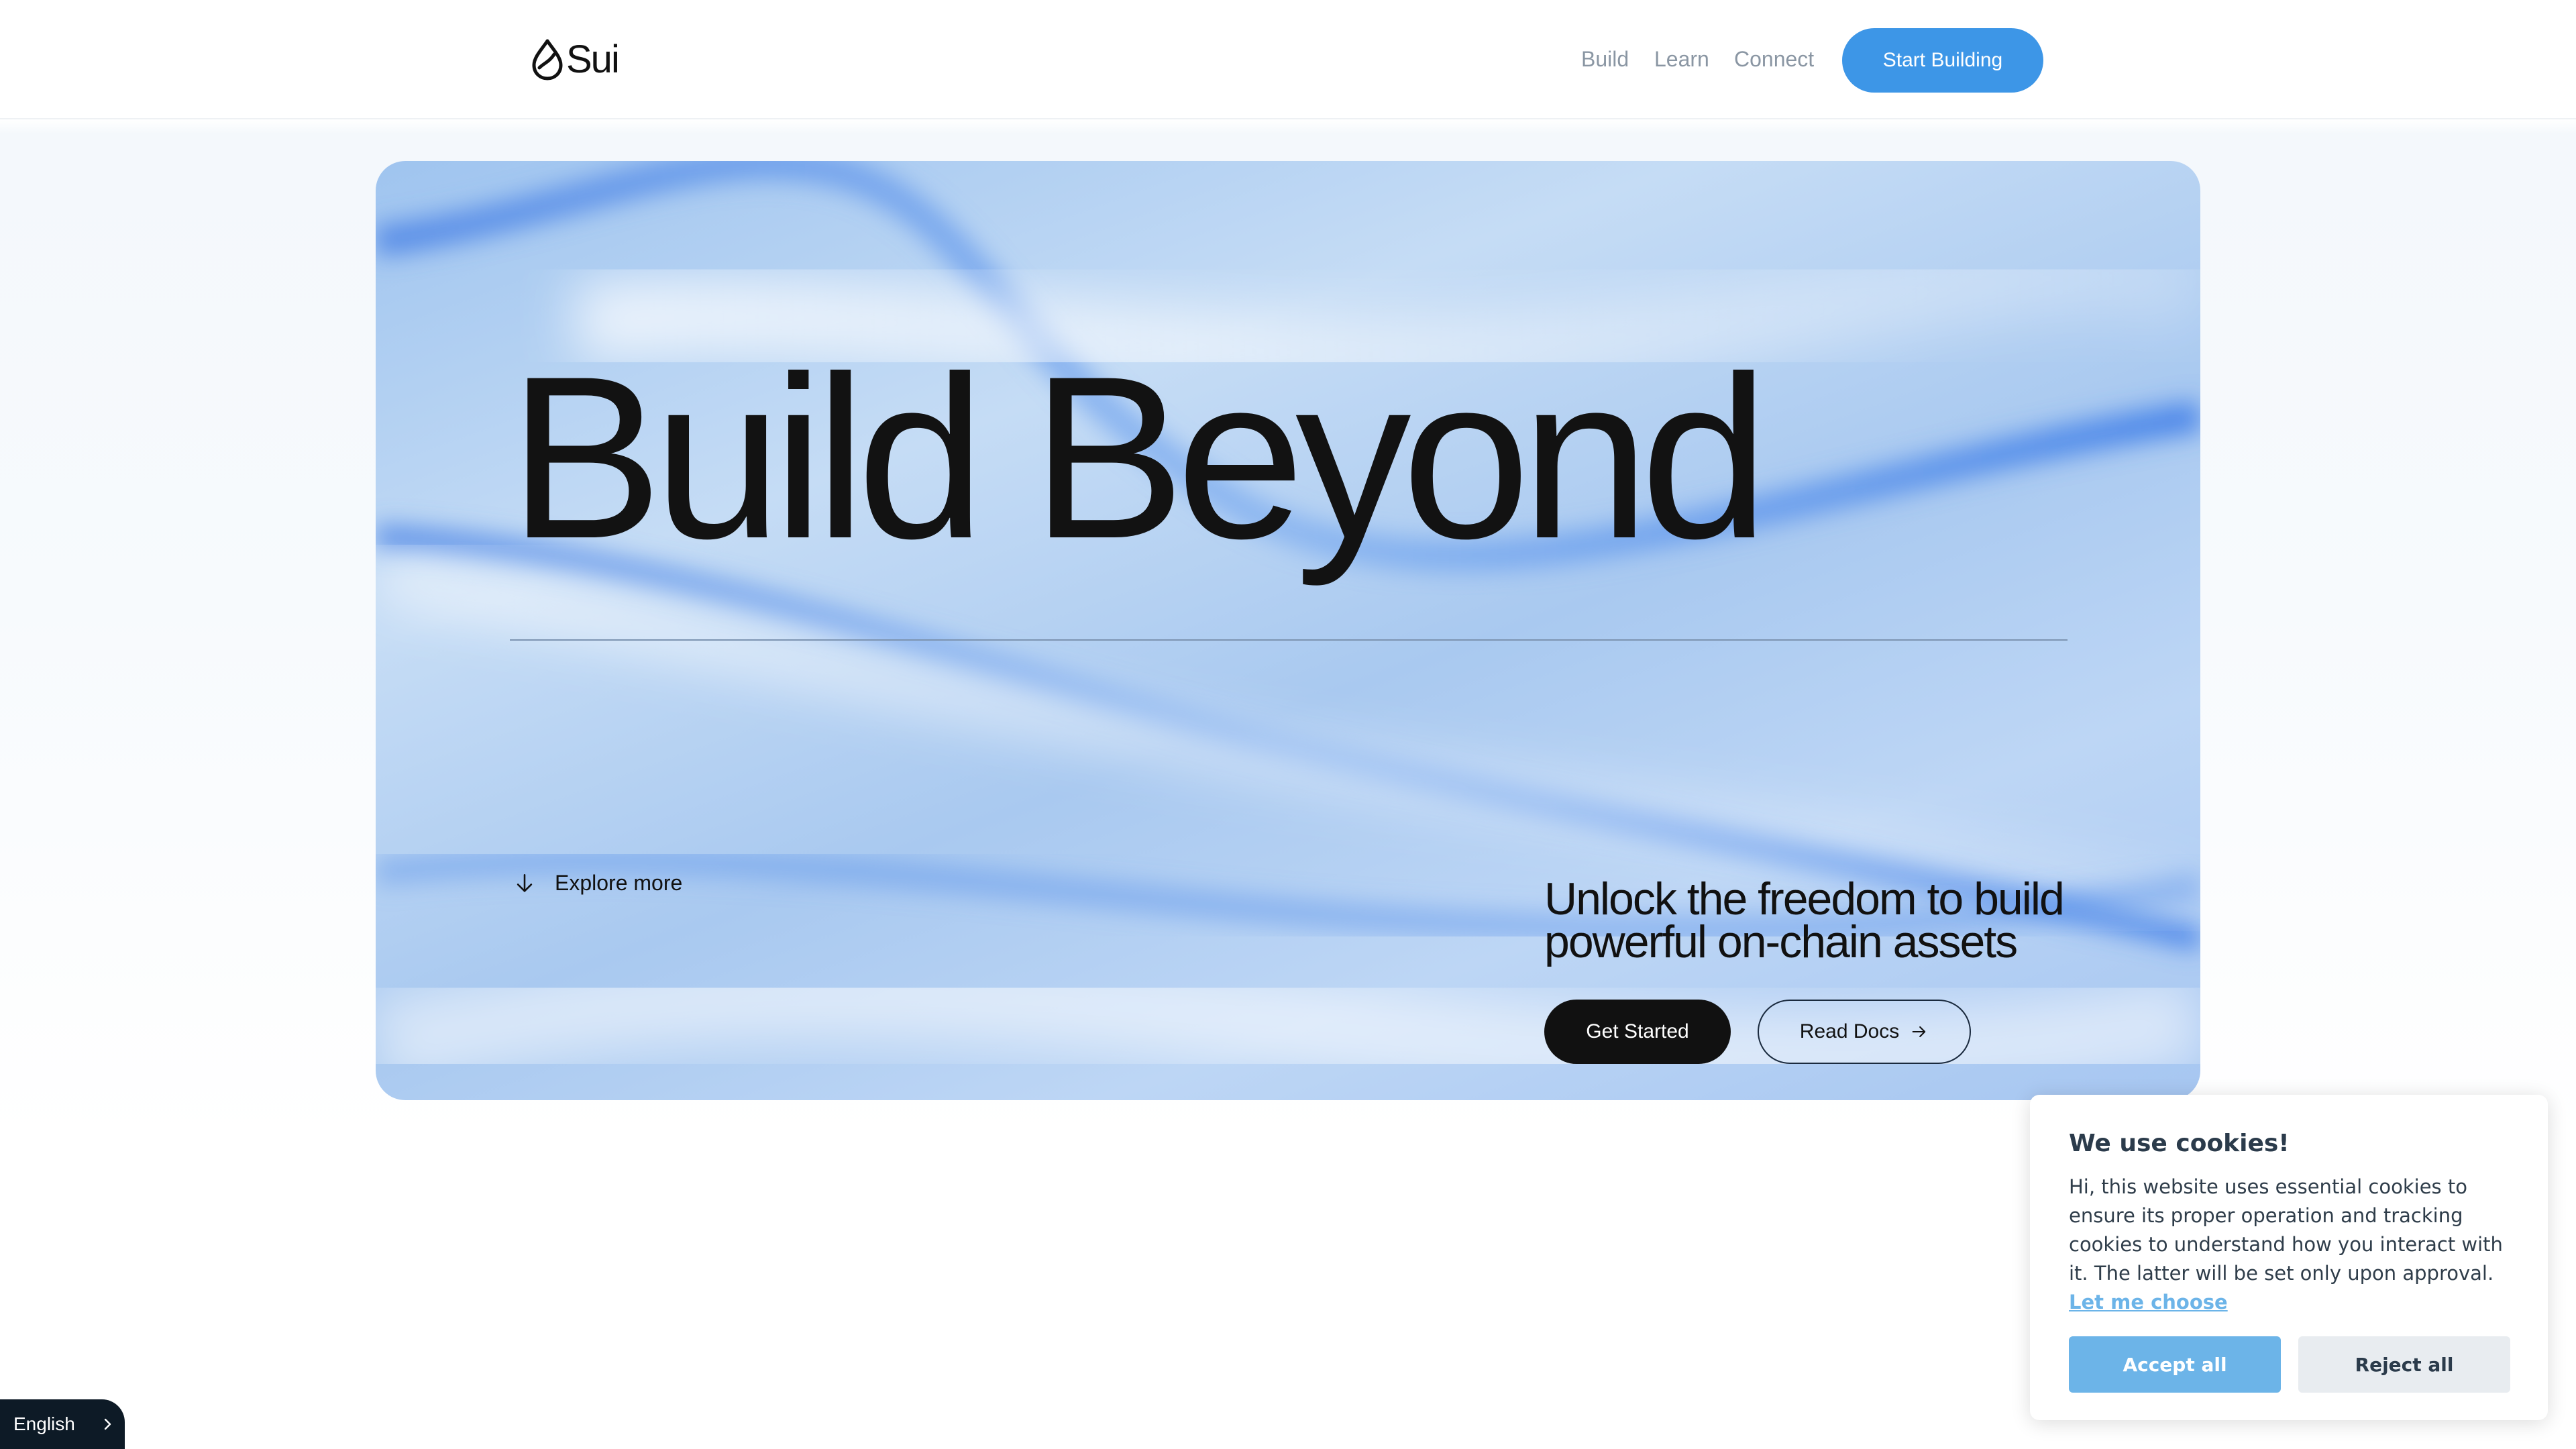  I want to click on sui-logo: Sui, so click(575, 59).